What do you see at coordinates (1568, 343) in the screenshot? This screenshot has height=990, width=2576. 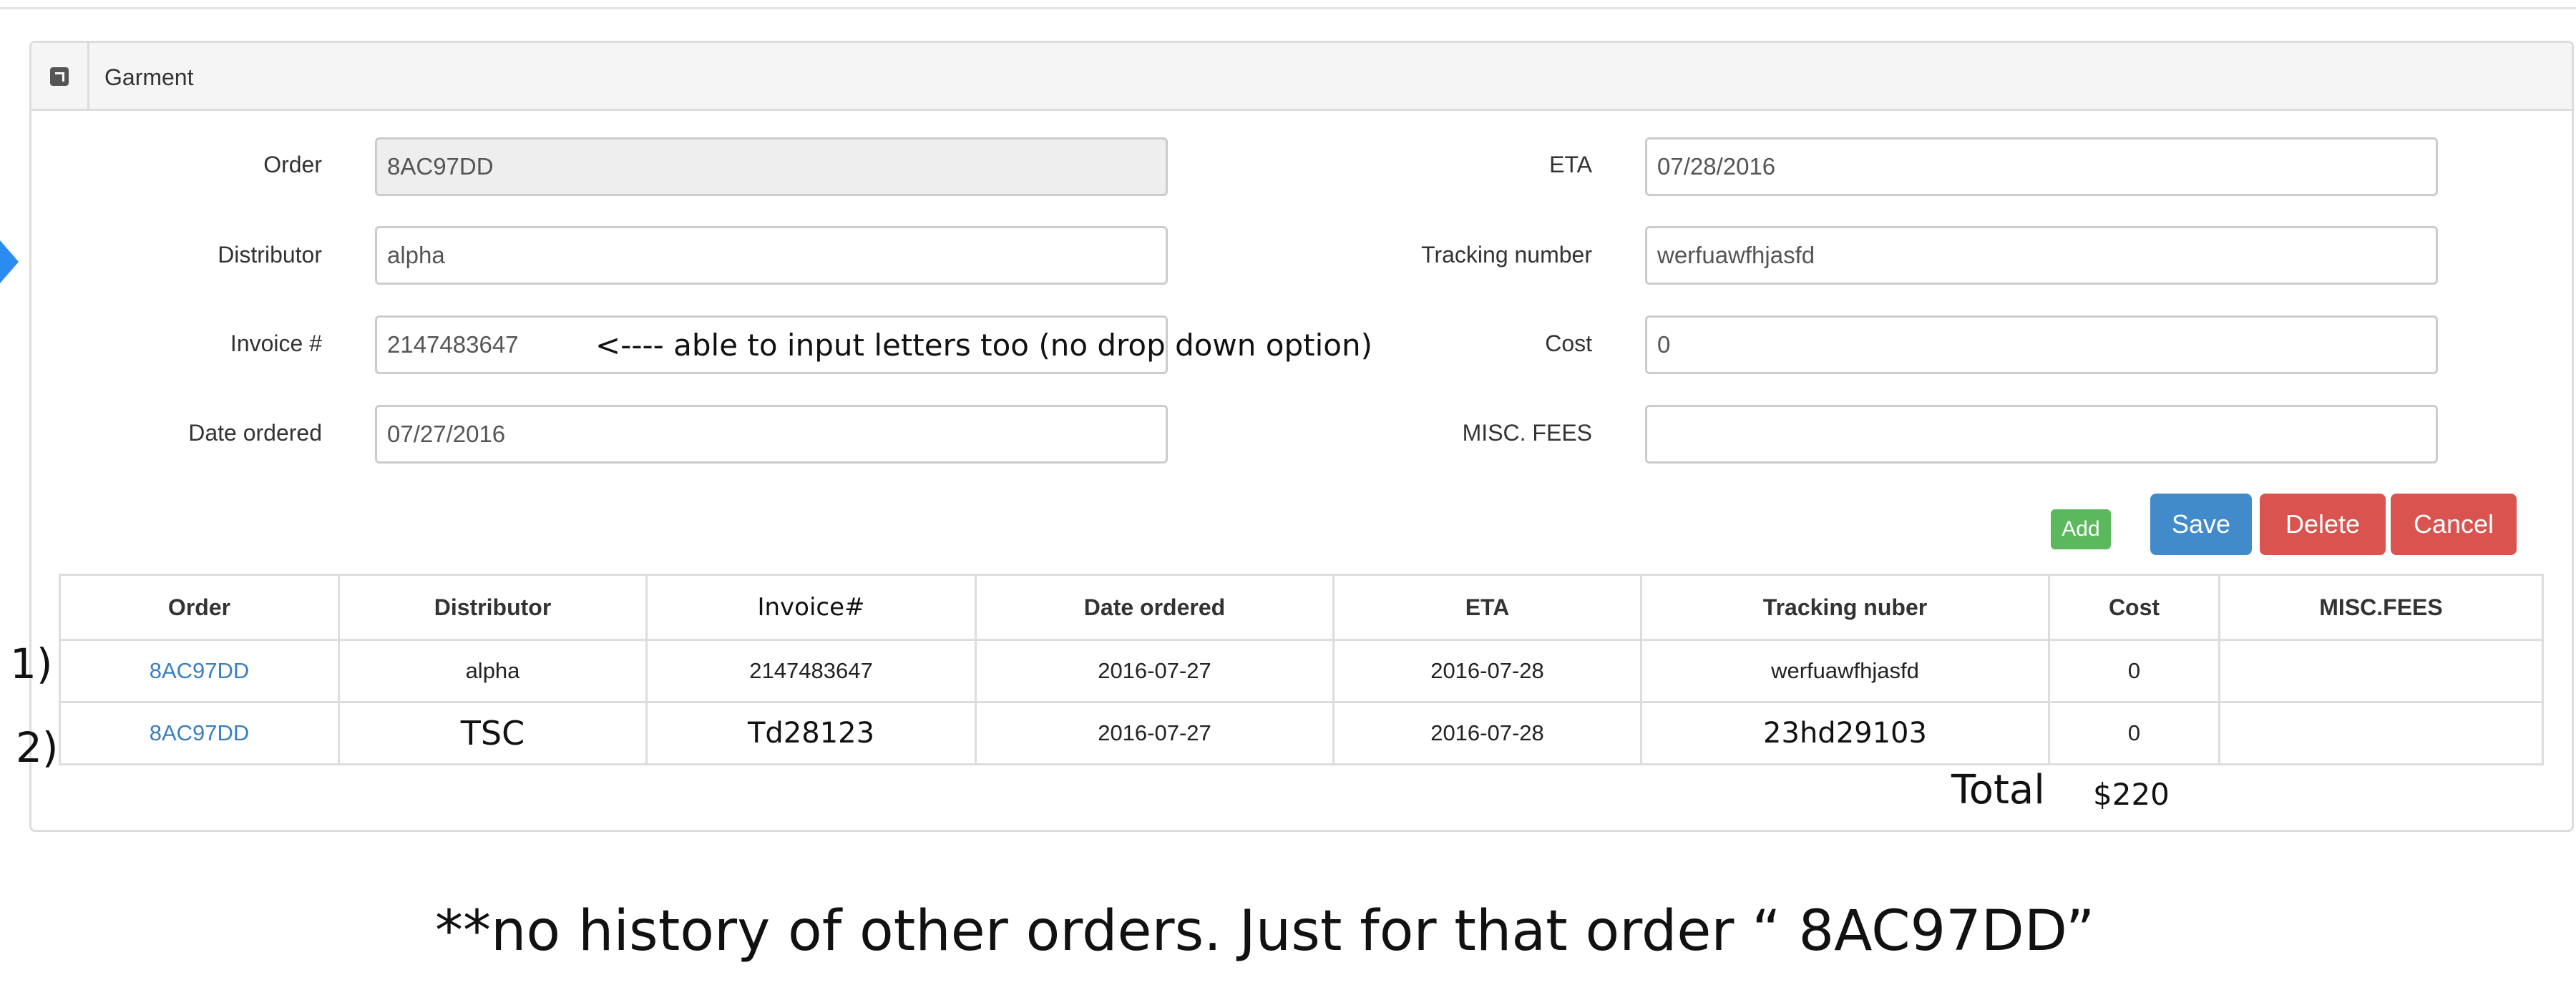 I see `cost-label: Cost` at bounding box center [1568, 343].